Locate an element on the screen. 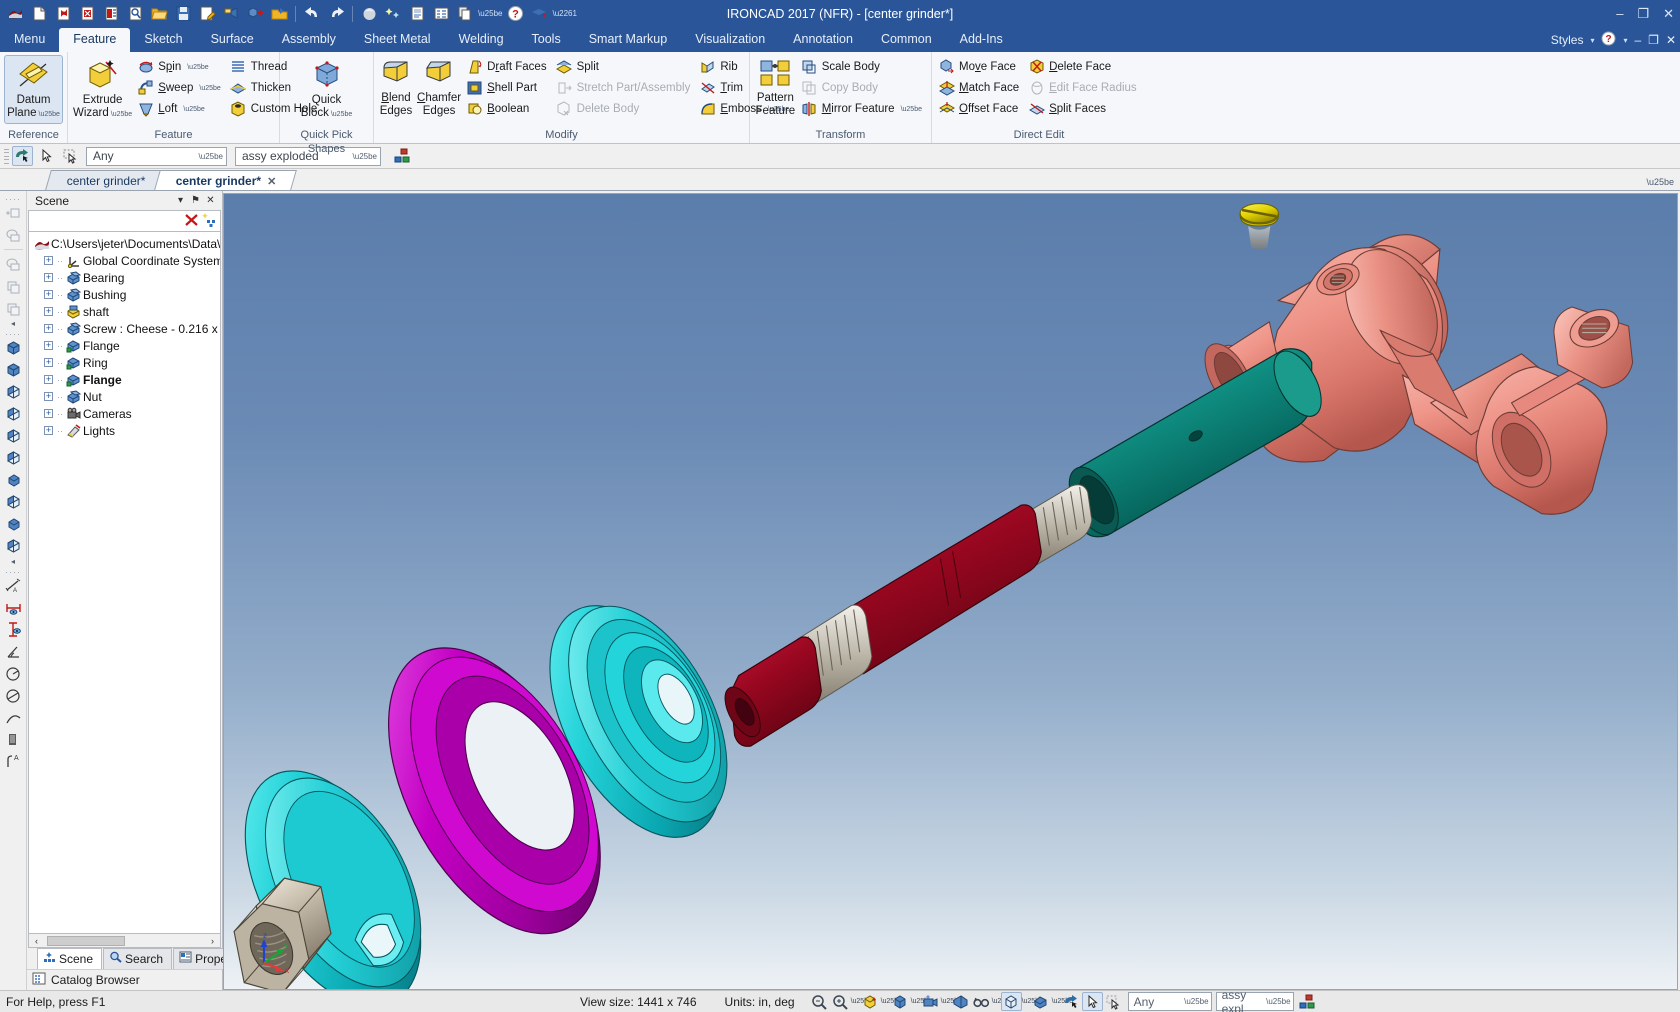  clear-selection-icon is located at coordinates (191, 221).